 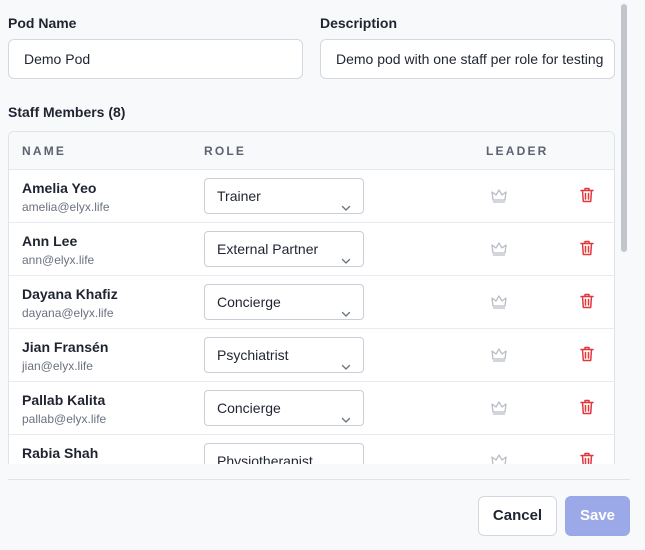 I want to click on role-select: External Partner, so click(x=284, y=249).